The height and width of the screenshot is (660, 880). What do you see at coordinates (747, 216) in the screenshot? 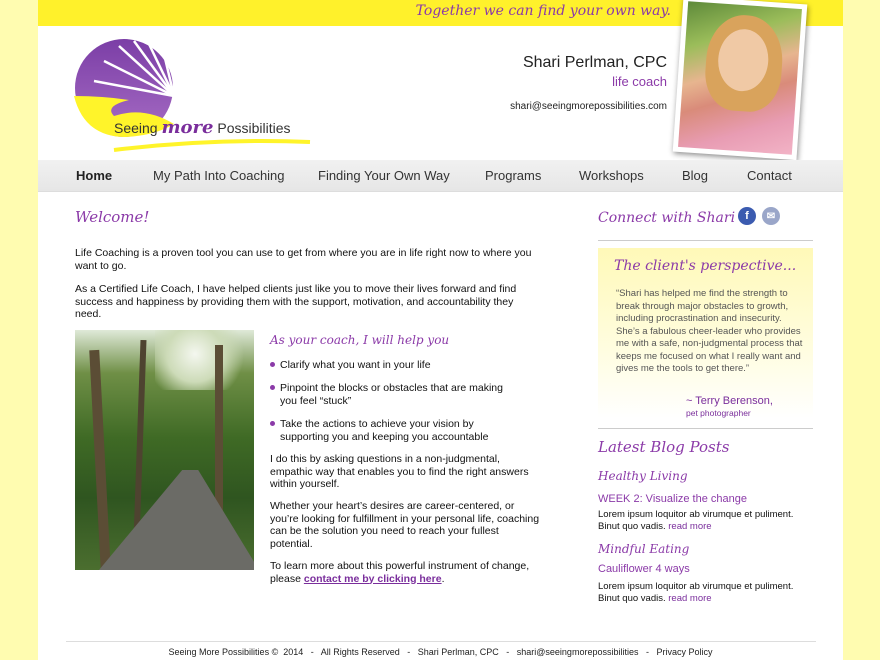
I see `facebook-icon: f` at bounding box center [747, 216].